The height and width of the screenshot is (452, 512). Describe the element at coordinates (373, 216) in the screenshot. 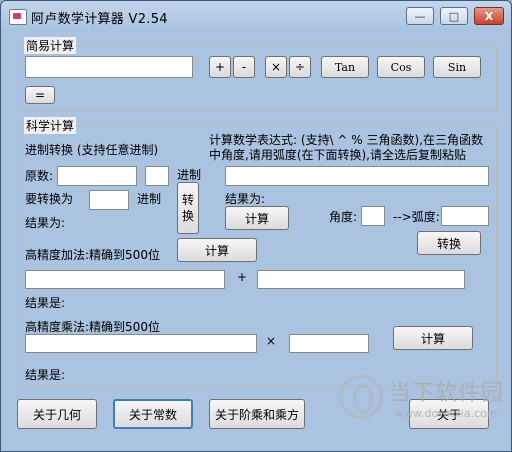

I see `angle-input` at that location.